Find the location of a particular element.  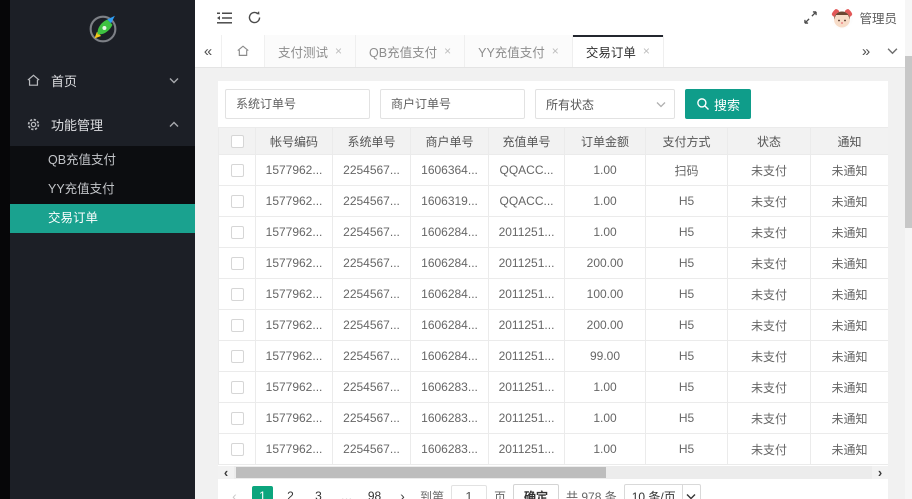

collapse-sidebar-button is located at coordinates (224, 18).